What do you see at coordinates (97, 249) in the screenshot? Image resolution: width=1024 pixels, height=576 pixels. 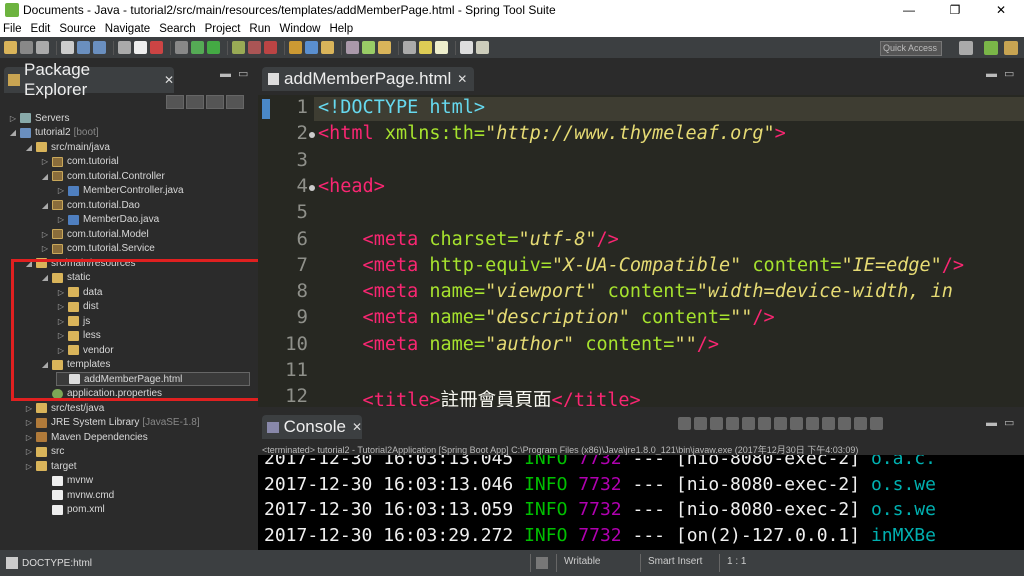 I see `tree-item: ▷ com.tutorial.Service` at bounding box center [97, 249].